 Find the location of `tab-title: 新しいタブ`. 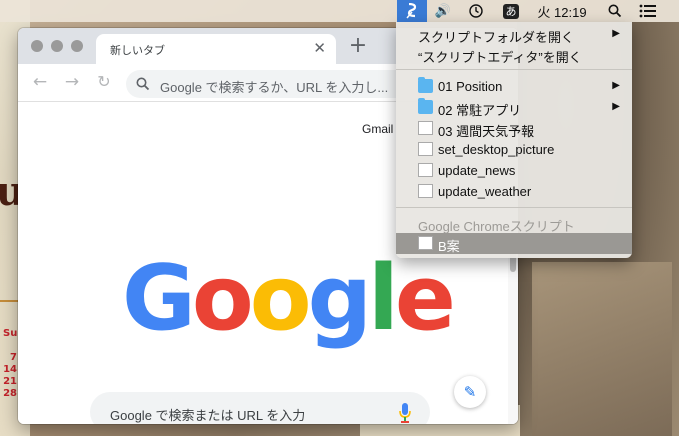

tab-title: 新しいタブ is located at coordinates (137, 50).